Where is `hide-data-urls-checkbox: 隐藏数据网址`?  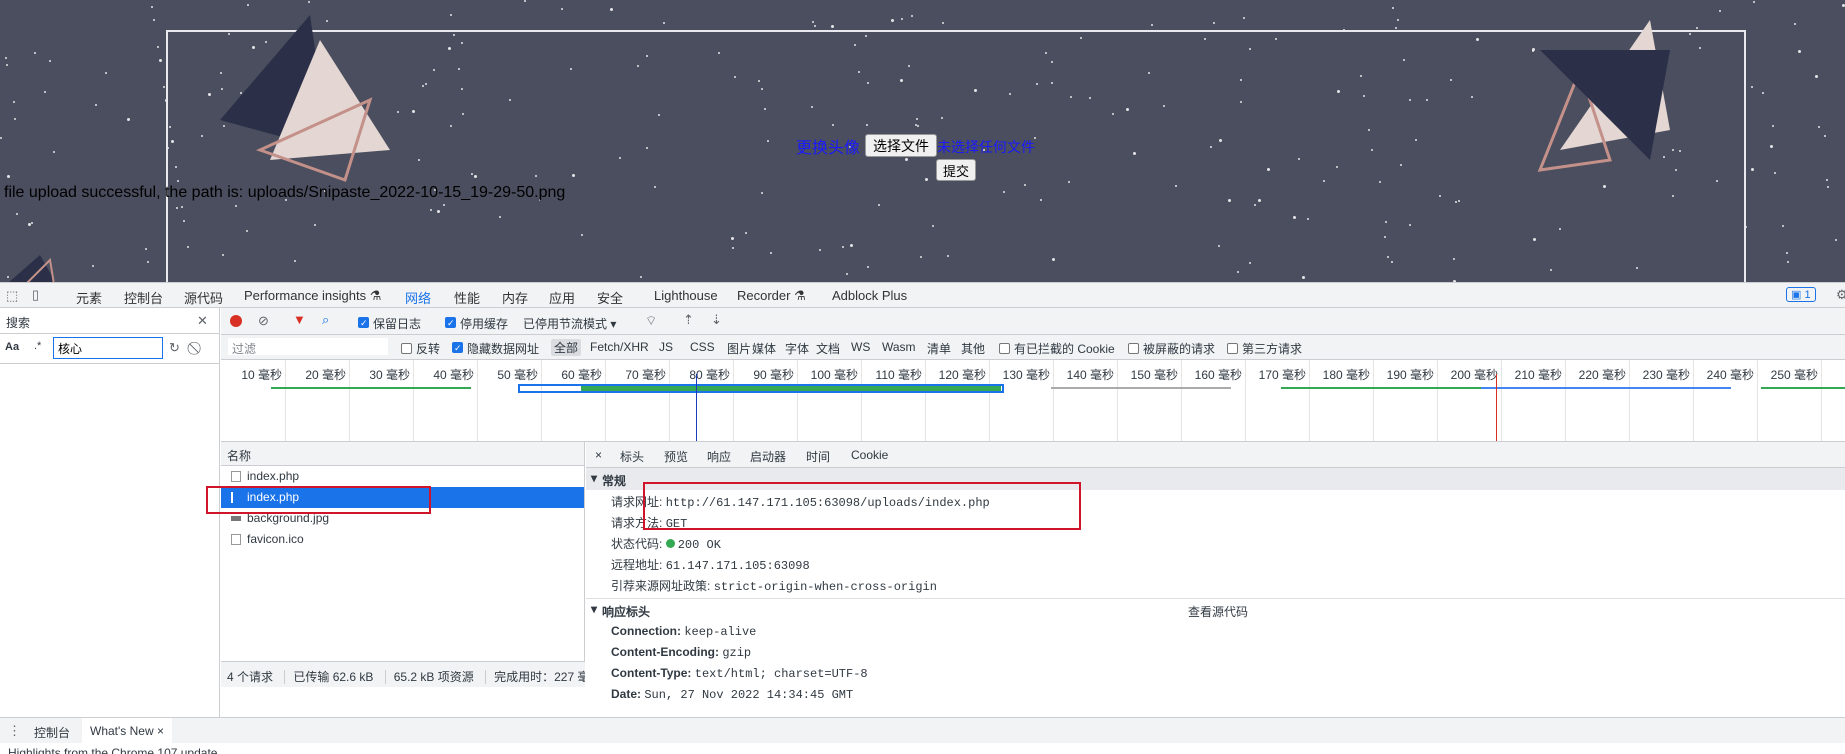 hide-data-urls-checkbox: 隐藏数据网址 is located at coordinates (495, 348).